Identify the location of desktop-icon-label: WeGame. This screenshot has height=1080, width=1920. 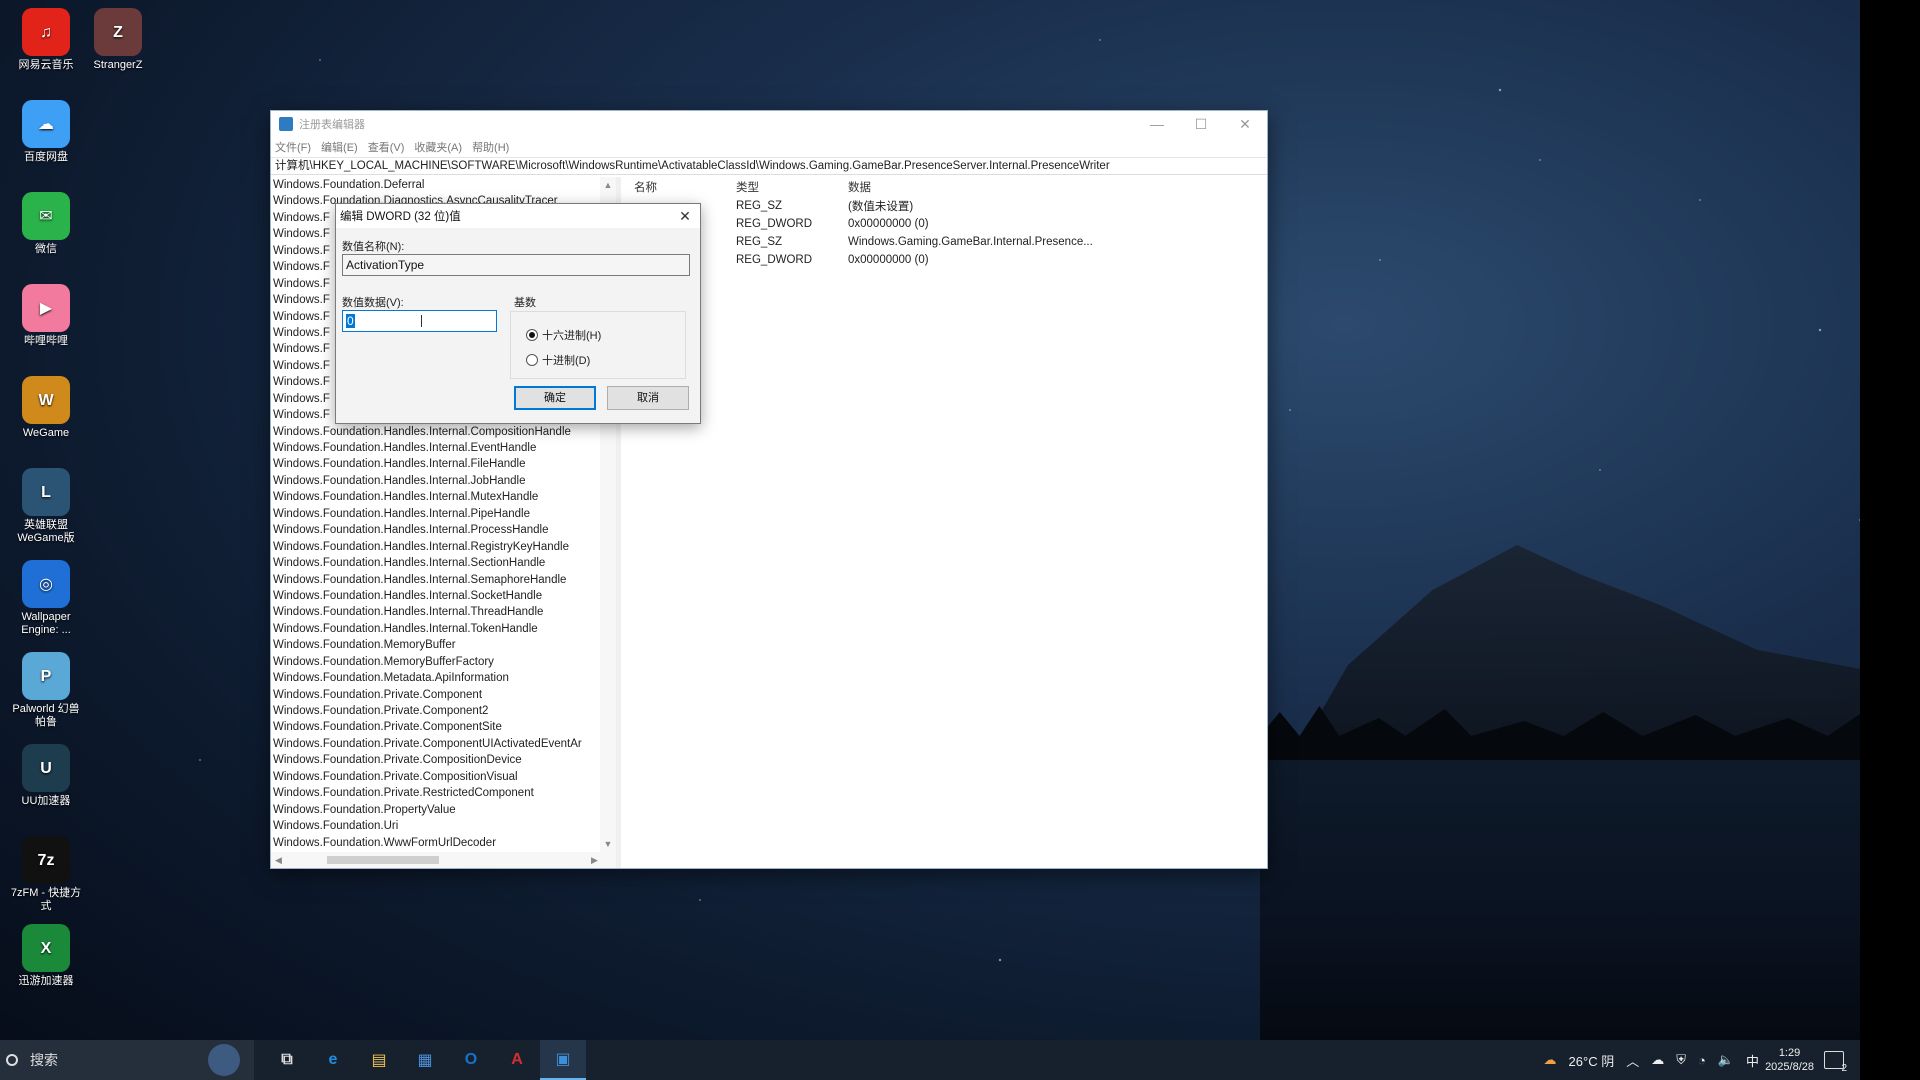
(46, 433).